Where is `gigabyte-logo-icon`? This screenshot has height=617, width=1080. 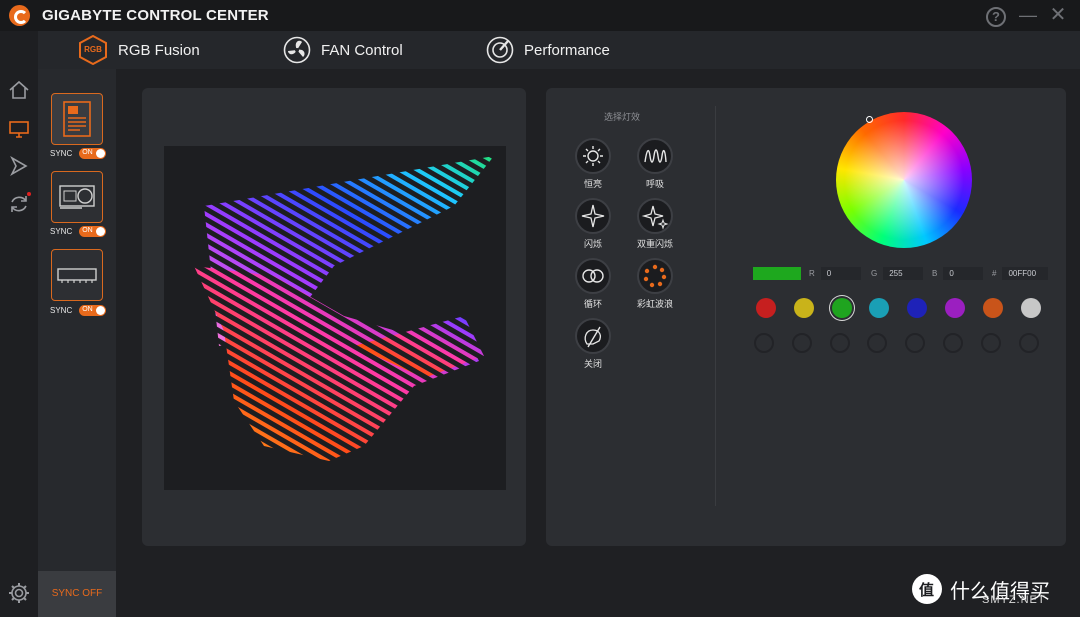 gigabyte-logo-icon is located at coordinates (19, 15).